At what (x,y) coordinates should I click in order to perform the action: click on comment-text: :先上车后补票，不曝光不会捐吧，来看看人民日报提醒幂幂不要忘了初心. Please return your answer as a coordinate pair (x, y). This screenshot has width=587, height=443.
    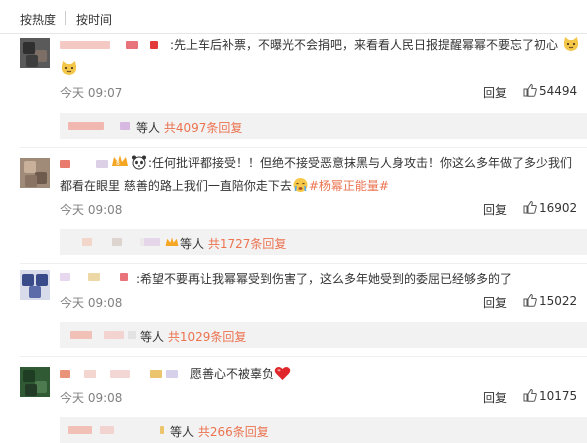
    Looking at the image, I should click on (375, 47).